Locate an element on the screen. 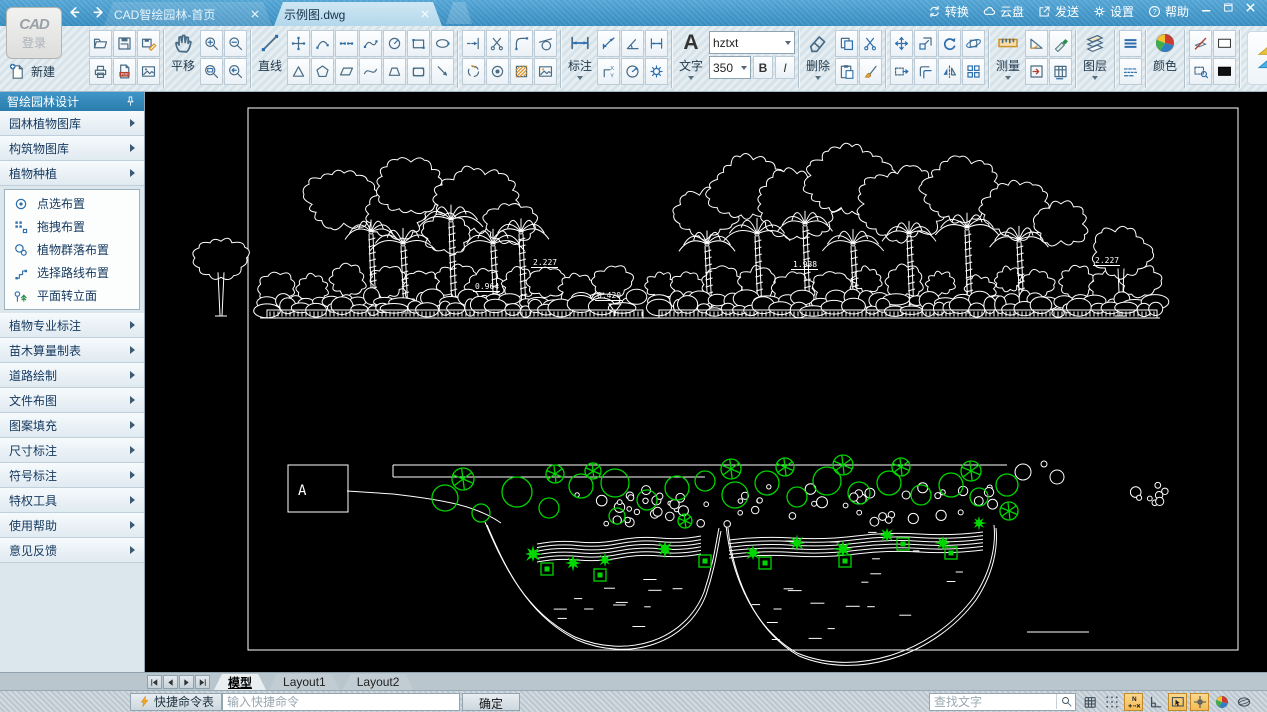 The image size is (1267, 712). radius-dim-button is located at coordinates (632, 71).